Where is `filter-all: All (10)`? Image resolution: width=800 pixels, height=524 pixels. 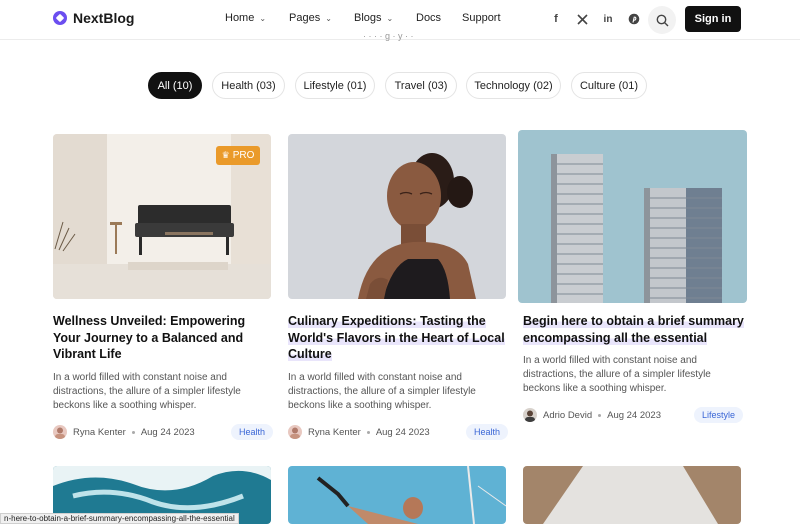
filter-all: All (10) is located at coordinates (175, 85).